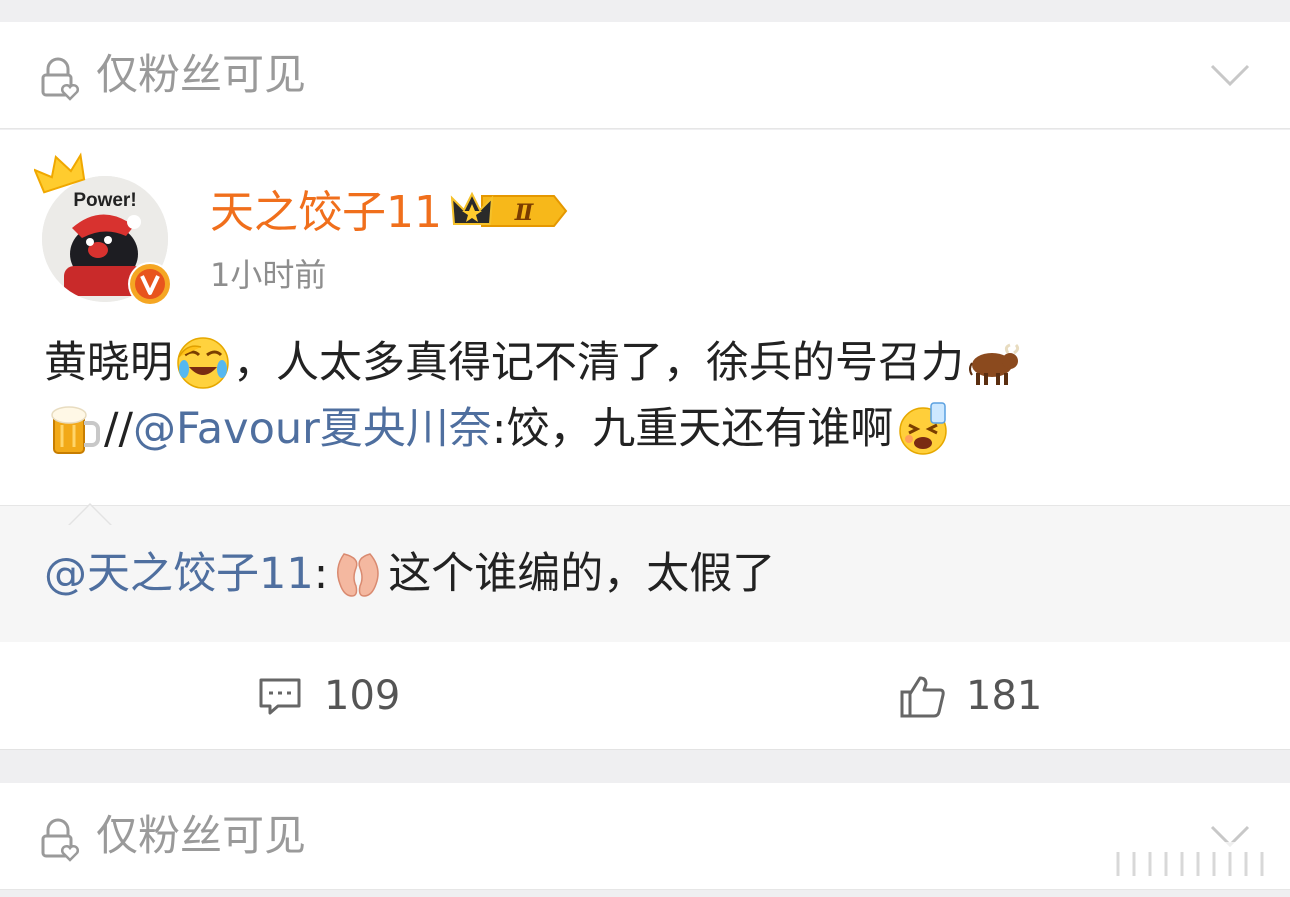 This screenshot has width=1290, height=897. I want to click on crown-icon, so click(60, 173).